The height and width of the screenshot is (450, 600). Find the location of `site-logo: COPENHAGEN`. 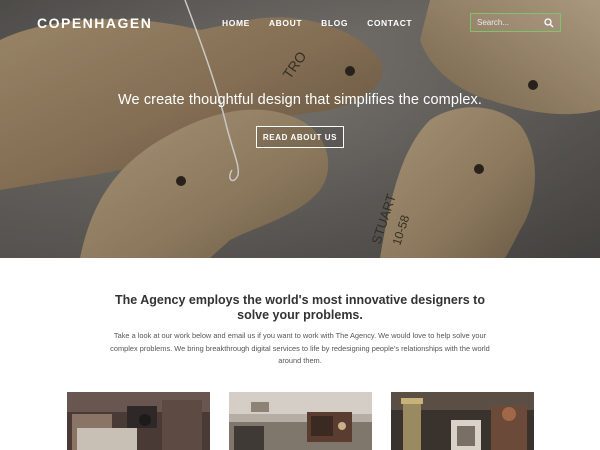

site-logo: COPENHAGEN is located at coordinates (94, 23).